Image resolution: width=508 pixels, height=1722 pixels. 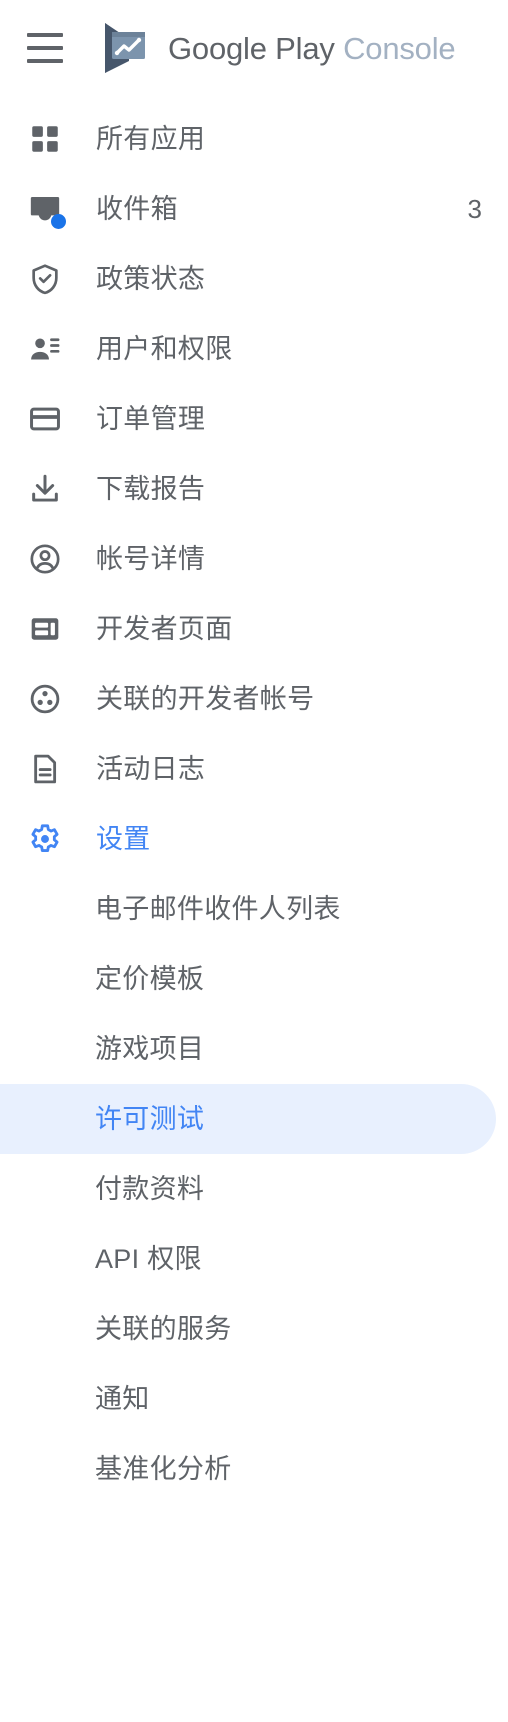 I want to click on person-permissions-icon, so click(x=45, y=349).